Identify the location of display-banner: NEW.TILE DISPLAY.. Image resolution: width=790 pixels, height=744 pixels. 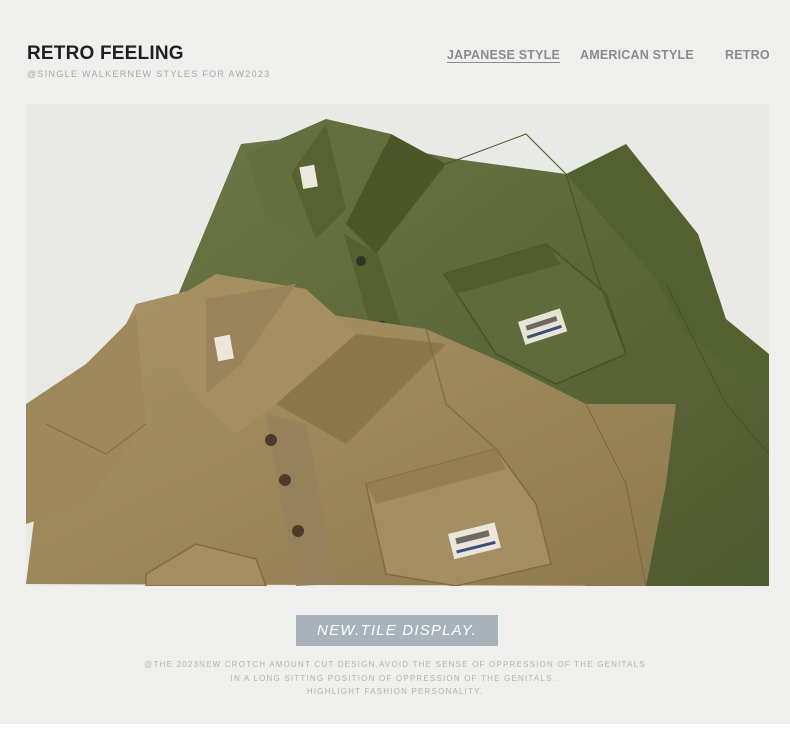
(397, 630).